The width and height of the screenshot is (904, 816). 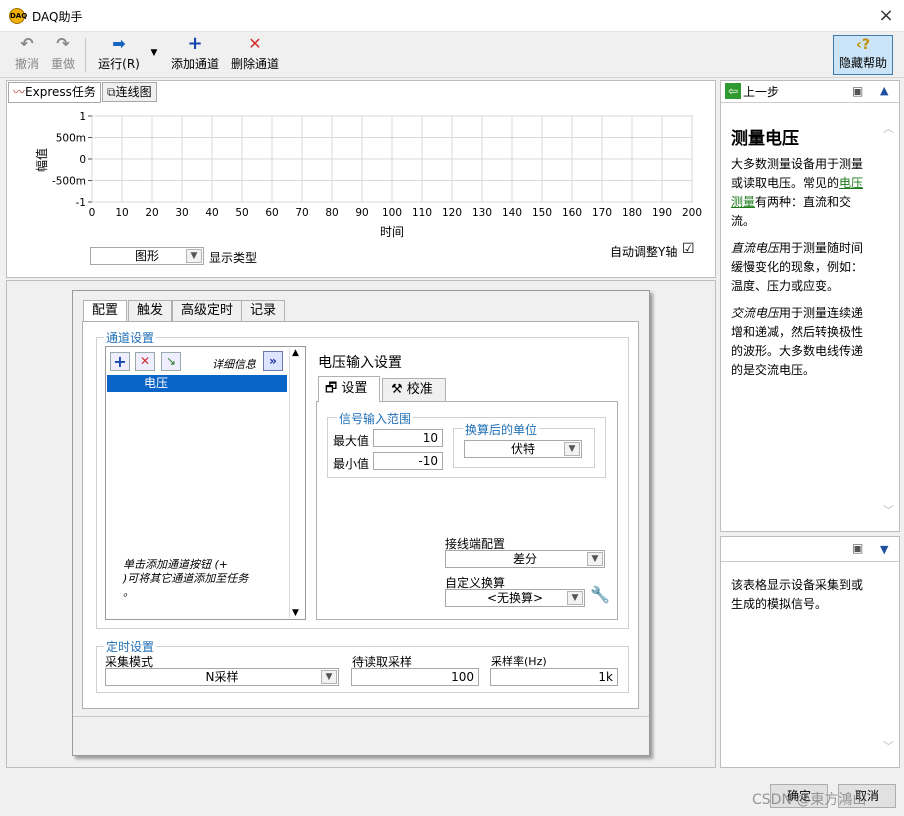 What do you see at coordinates (810, 652) in the screenshot?
I see `help-description-pane` at bounding box center [810, 652].